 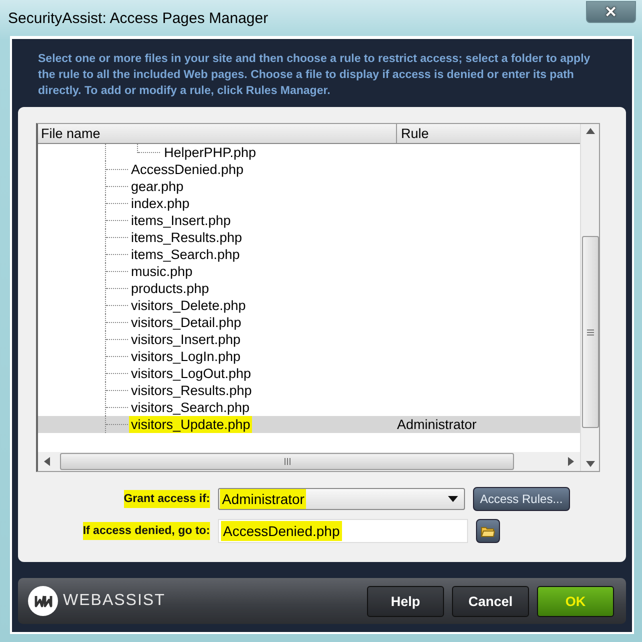 I want to click on file-row: visitors_Insert.php, so click(x=309, y=339).